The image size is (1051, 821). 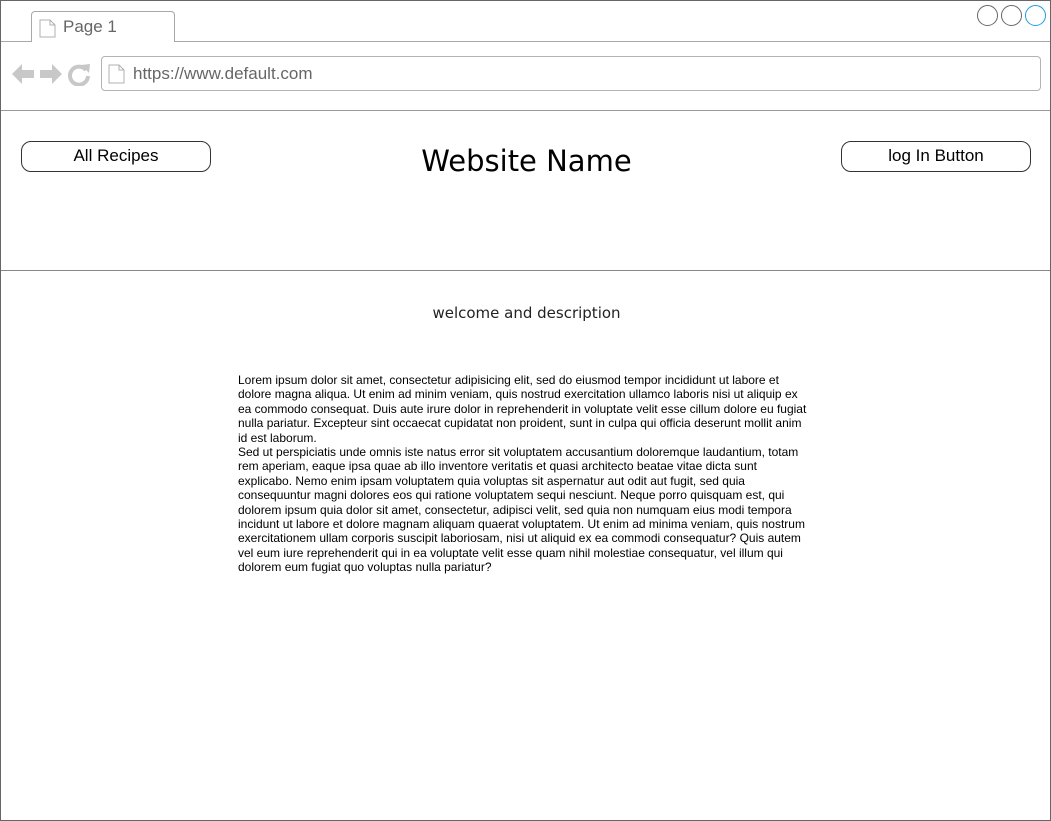 What do you see at coordinates (525, 110) in the screenshot?
I see `browser-chrome-divider` at bounding box center [525, 110].